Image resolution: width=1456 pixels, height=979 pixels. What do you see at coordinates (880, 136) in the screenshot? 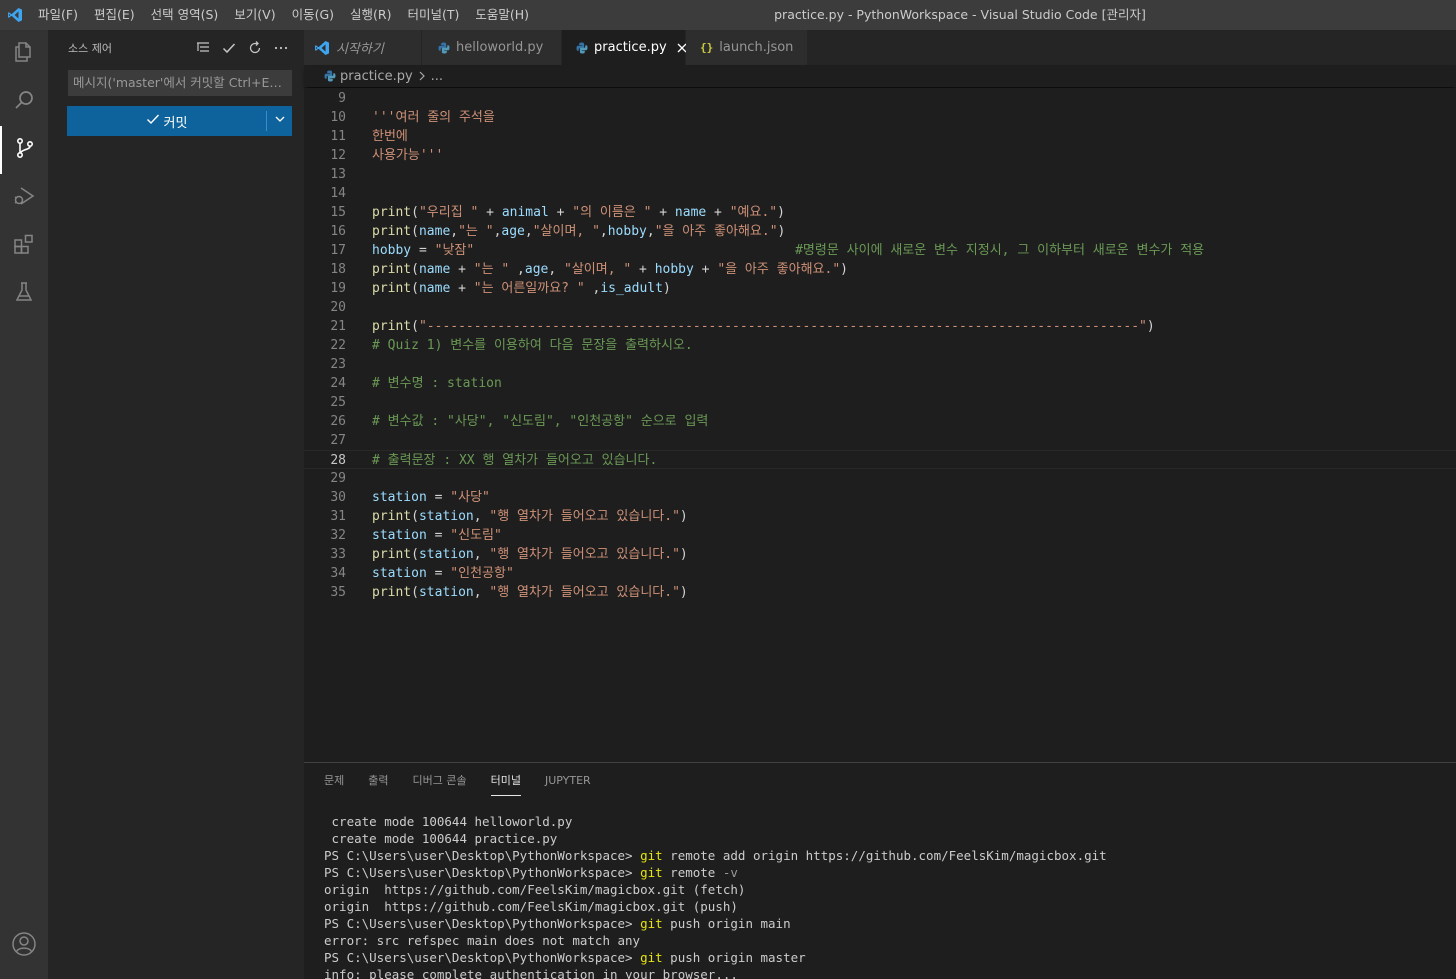
I see `code-line: 11 한번에` at bounding box center [880, 136].